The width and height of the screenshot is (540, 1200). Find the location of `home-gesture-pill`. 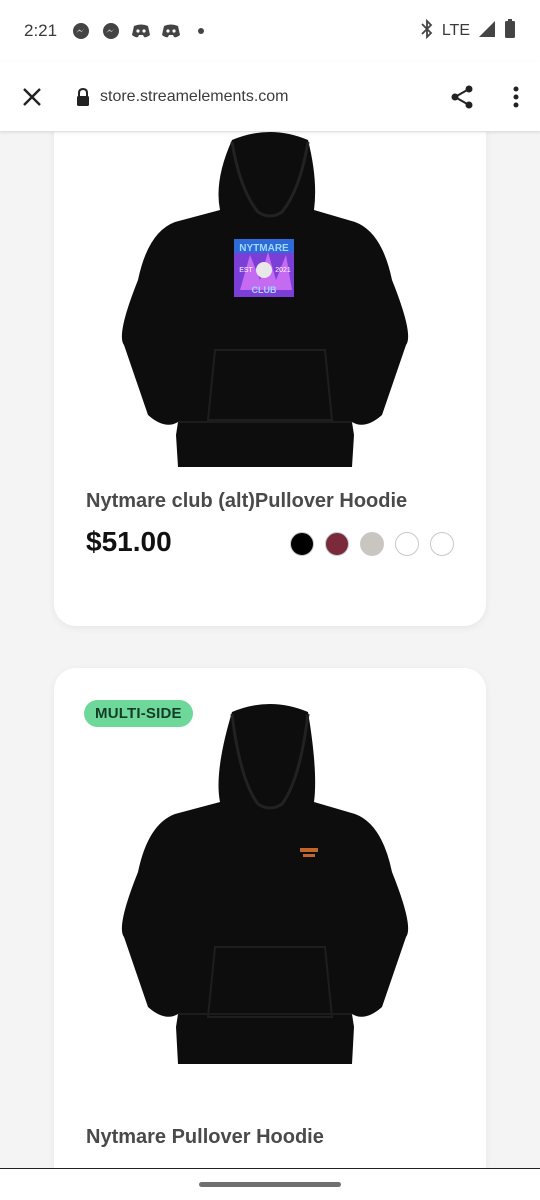

home-gesture-pill is located at coordinates (270, 1184).